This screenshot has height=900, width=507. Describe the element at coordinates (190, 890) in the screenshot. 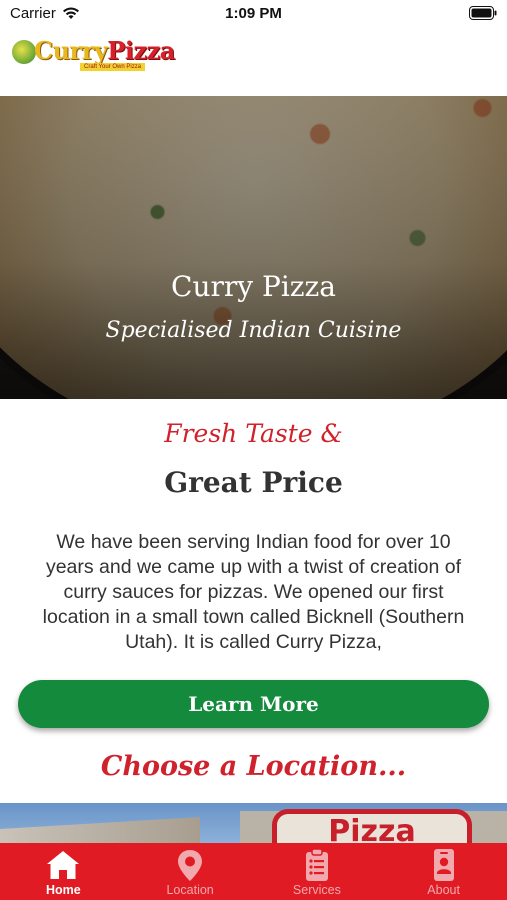

I see `tab-location-label: Location` at that location.